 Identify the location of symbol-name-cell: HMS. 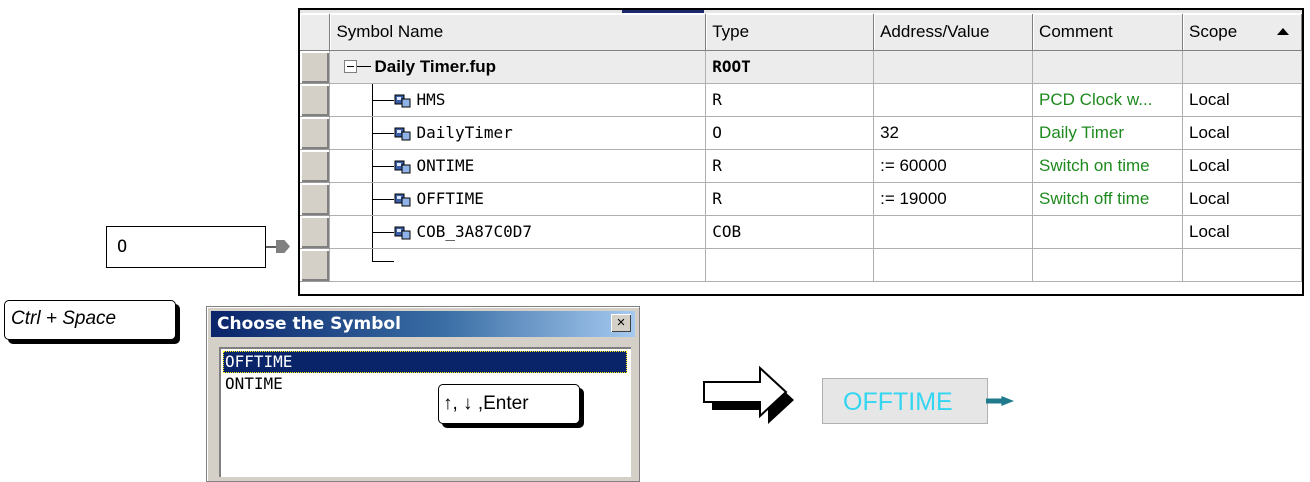
(518, 100).